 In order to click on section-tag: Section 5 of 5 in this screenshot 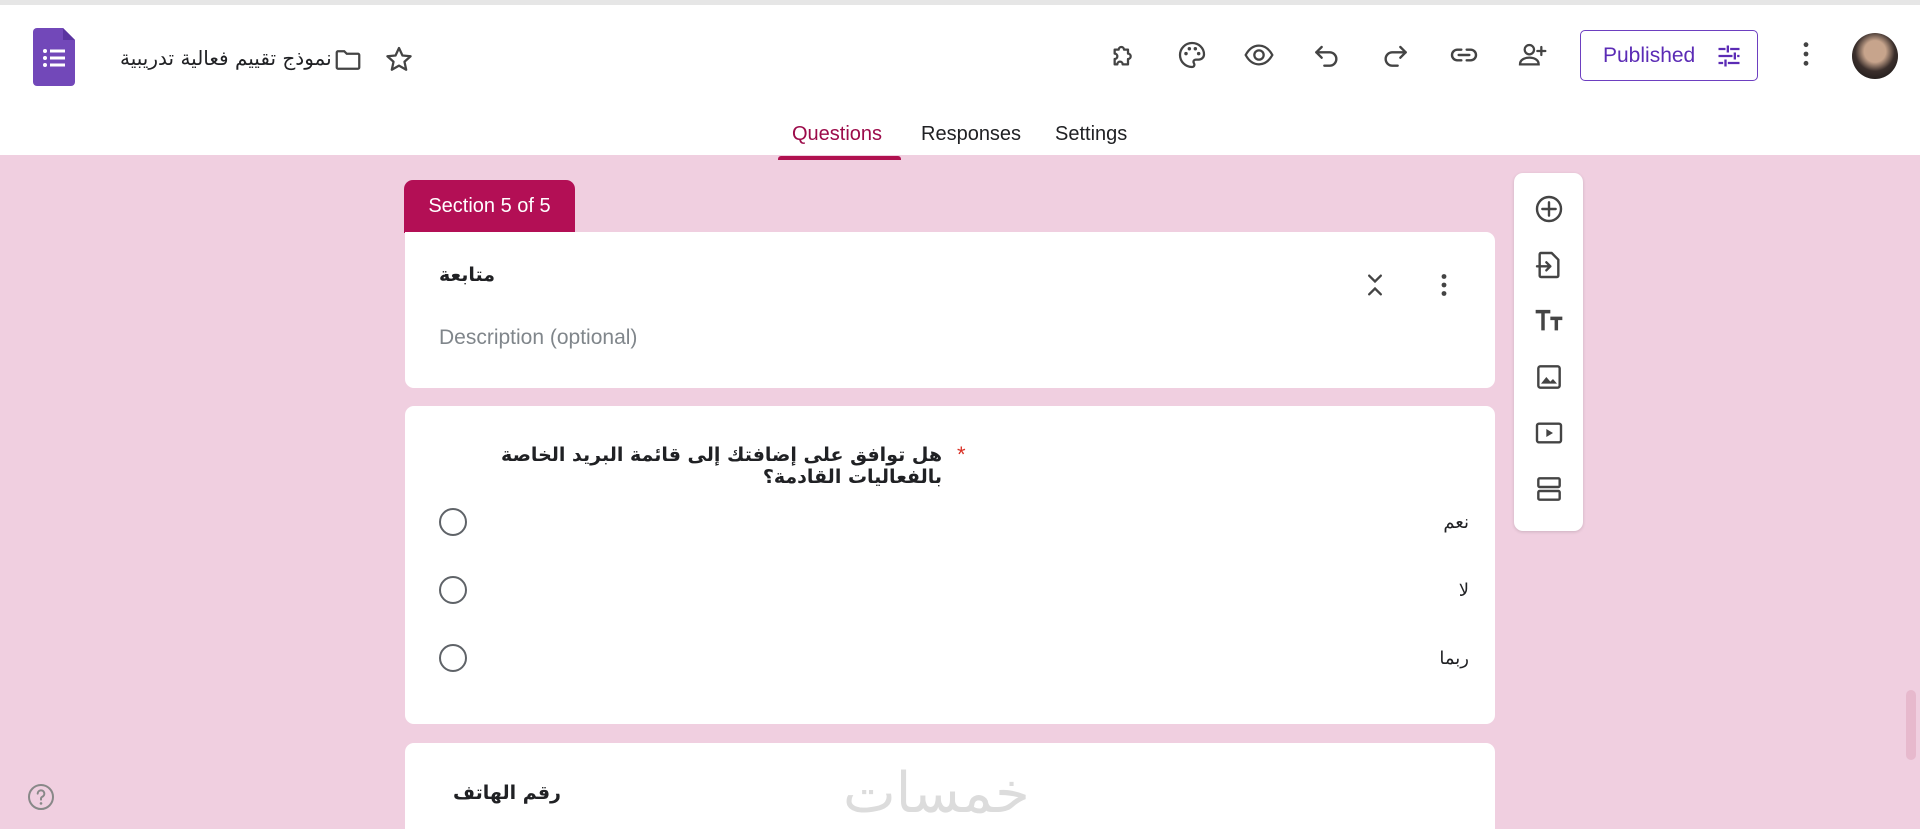, I will do `click(489, 206)`.